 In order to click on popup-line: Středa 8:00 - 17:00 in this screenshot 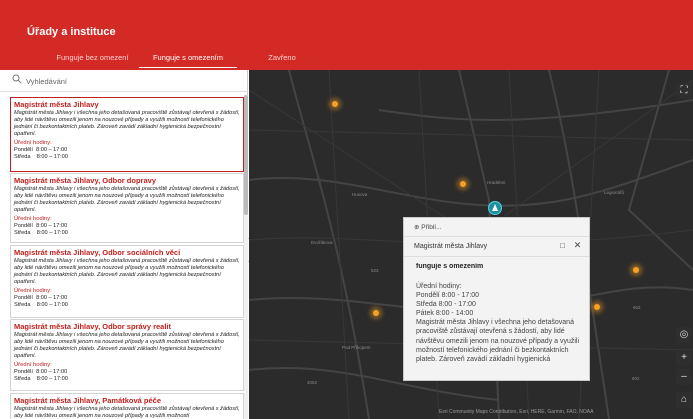, I will do `click(446, 305)`.